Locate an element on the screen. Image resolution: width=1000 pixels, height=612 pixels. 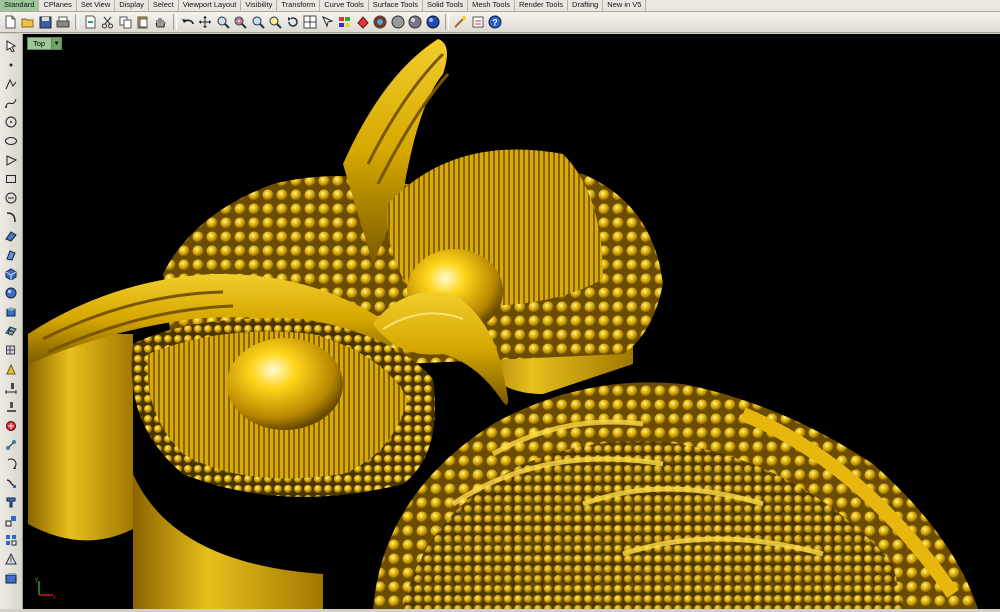
surface-corner-icon is located at coordinates (10, 235).